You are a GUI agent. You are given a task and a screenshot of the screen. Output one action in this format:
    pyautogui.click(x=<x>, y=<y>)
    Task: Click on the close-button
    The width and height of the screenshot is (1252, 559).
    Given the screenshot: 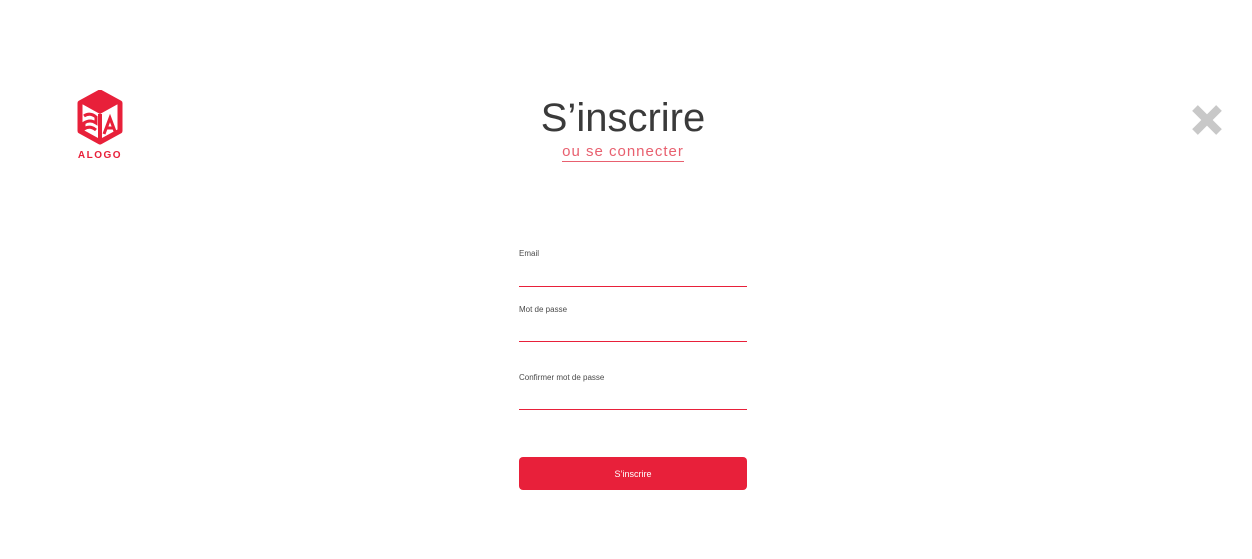 What is the action you would take?
    pyautogui.click(x=1207, y=120)
    